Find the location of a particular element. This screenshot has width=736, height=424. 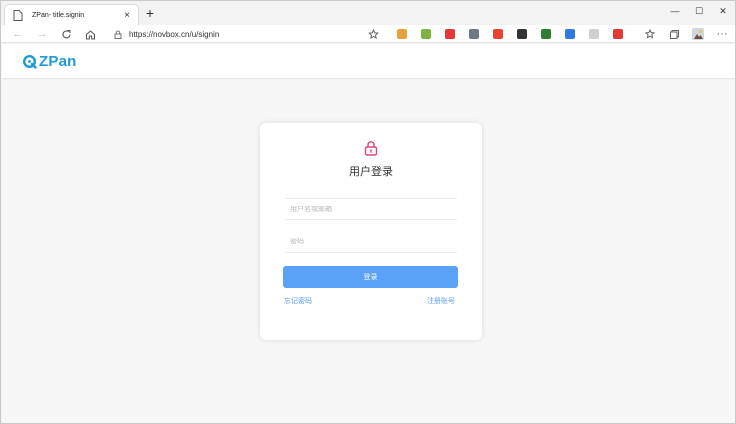

maximize-button: ☐ is located at coordinates (699, 11).